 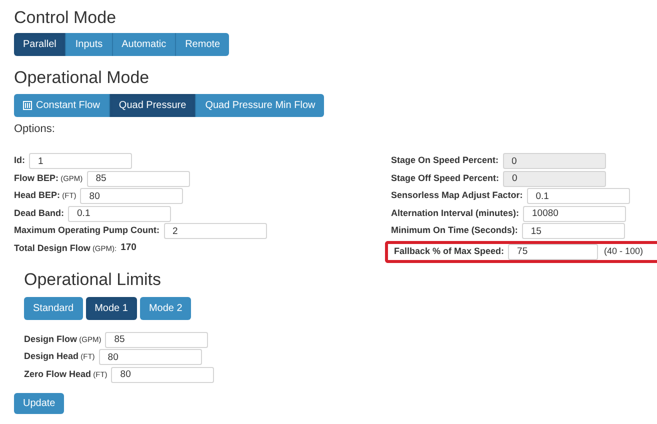 What do you see at coordinates (66, 18) in the screenshot?
I see `section-heading: Control Mode` at bounding box center [66, 18].